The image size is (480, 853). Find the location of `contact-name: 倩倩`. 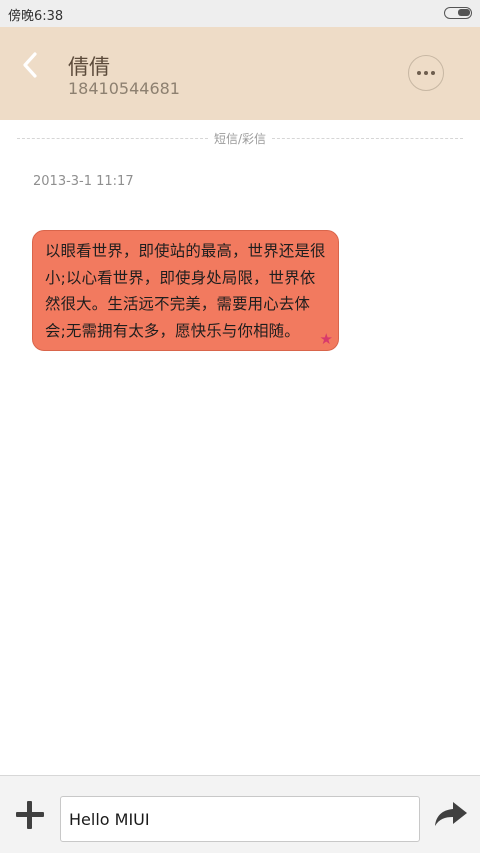

contact-name: 倩倩 is located at coordinates (89, 67).